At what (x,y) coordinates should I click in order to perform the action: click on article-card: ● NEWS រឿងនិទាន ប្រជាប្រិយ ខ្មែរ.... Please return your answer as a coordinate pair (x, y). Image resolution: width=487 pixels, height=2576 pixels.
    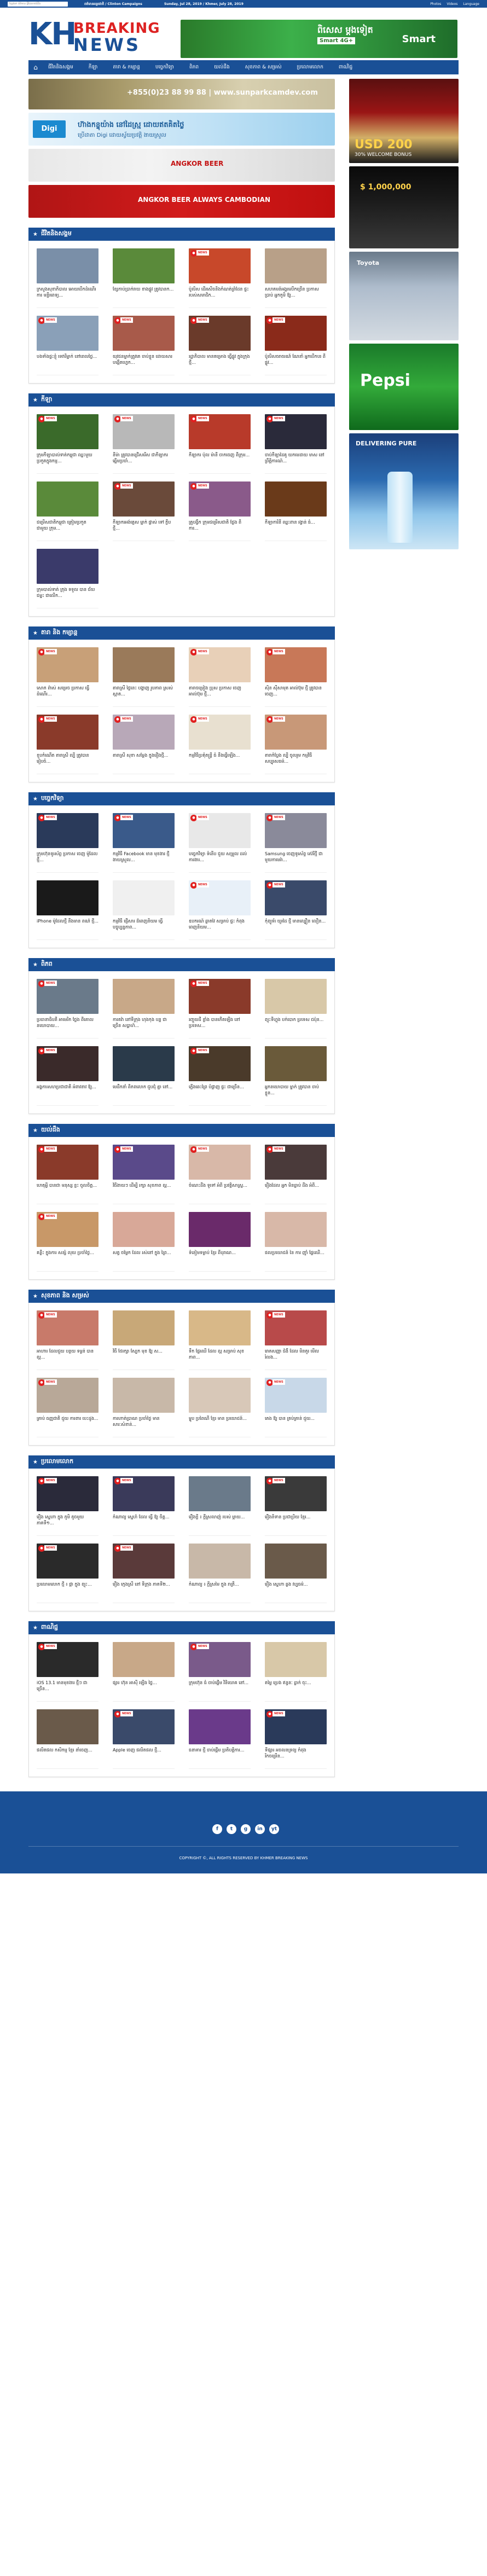
    Looking at the image, I should click on (296, 1506).